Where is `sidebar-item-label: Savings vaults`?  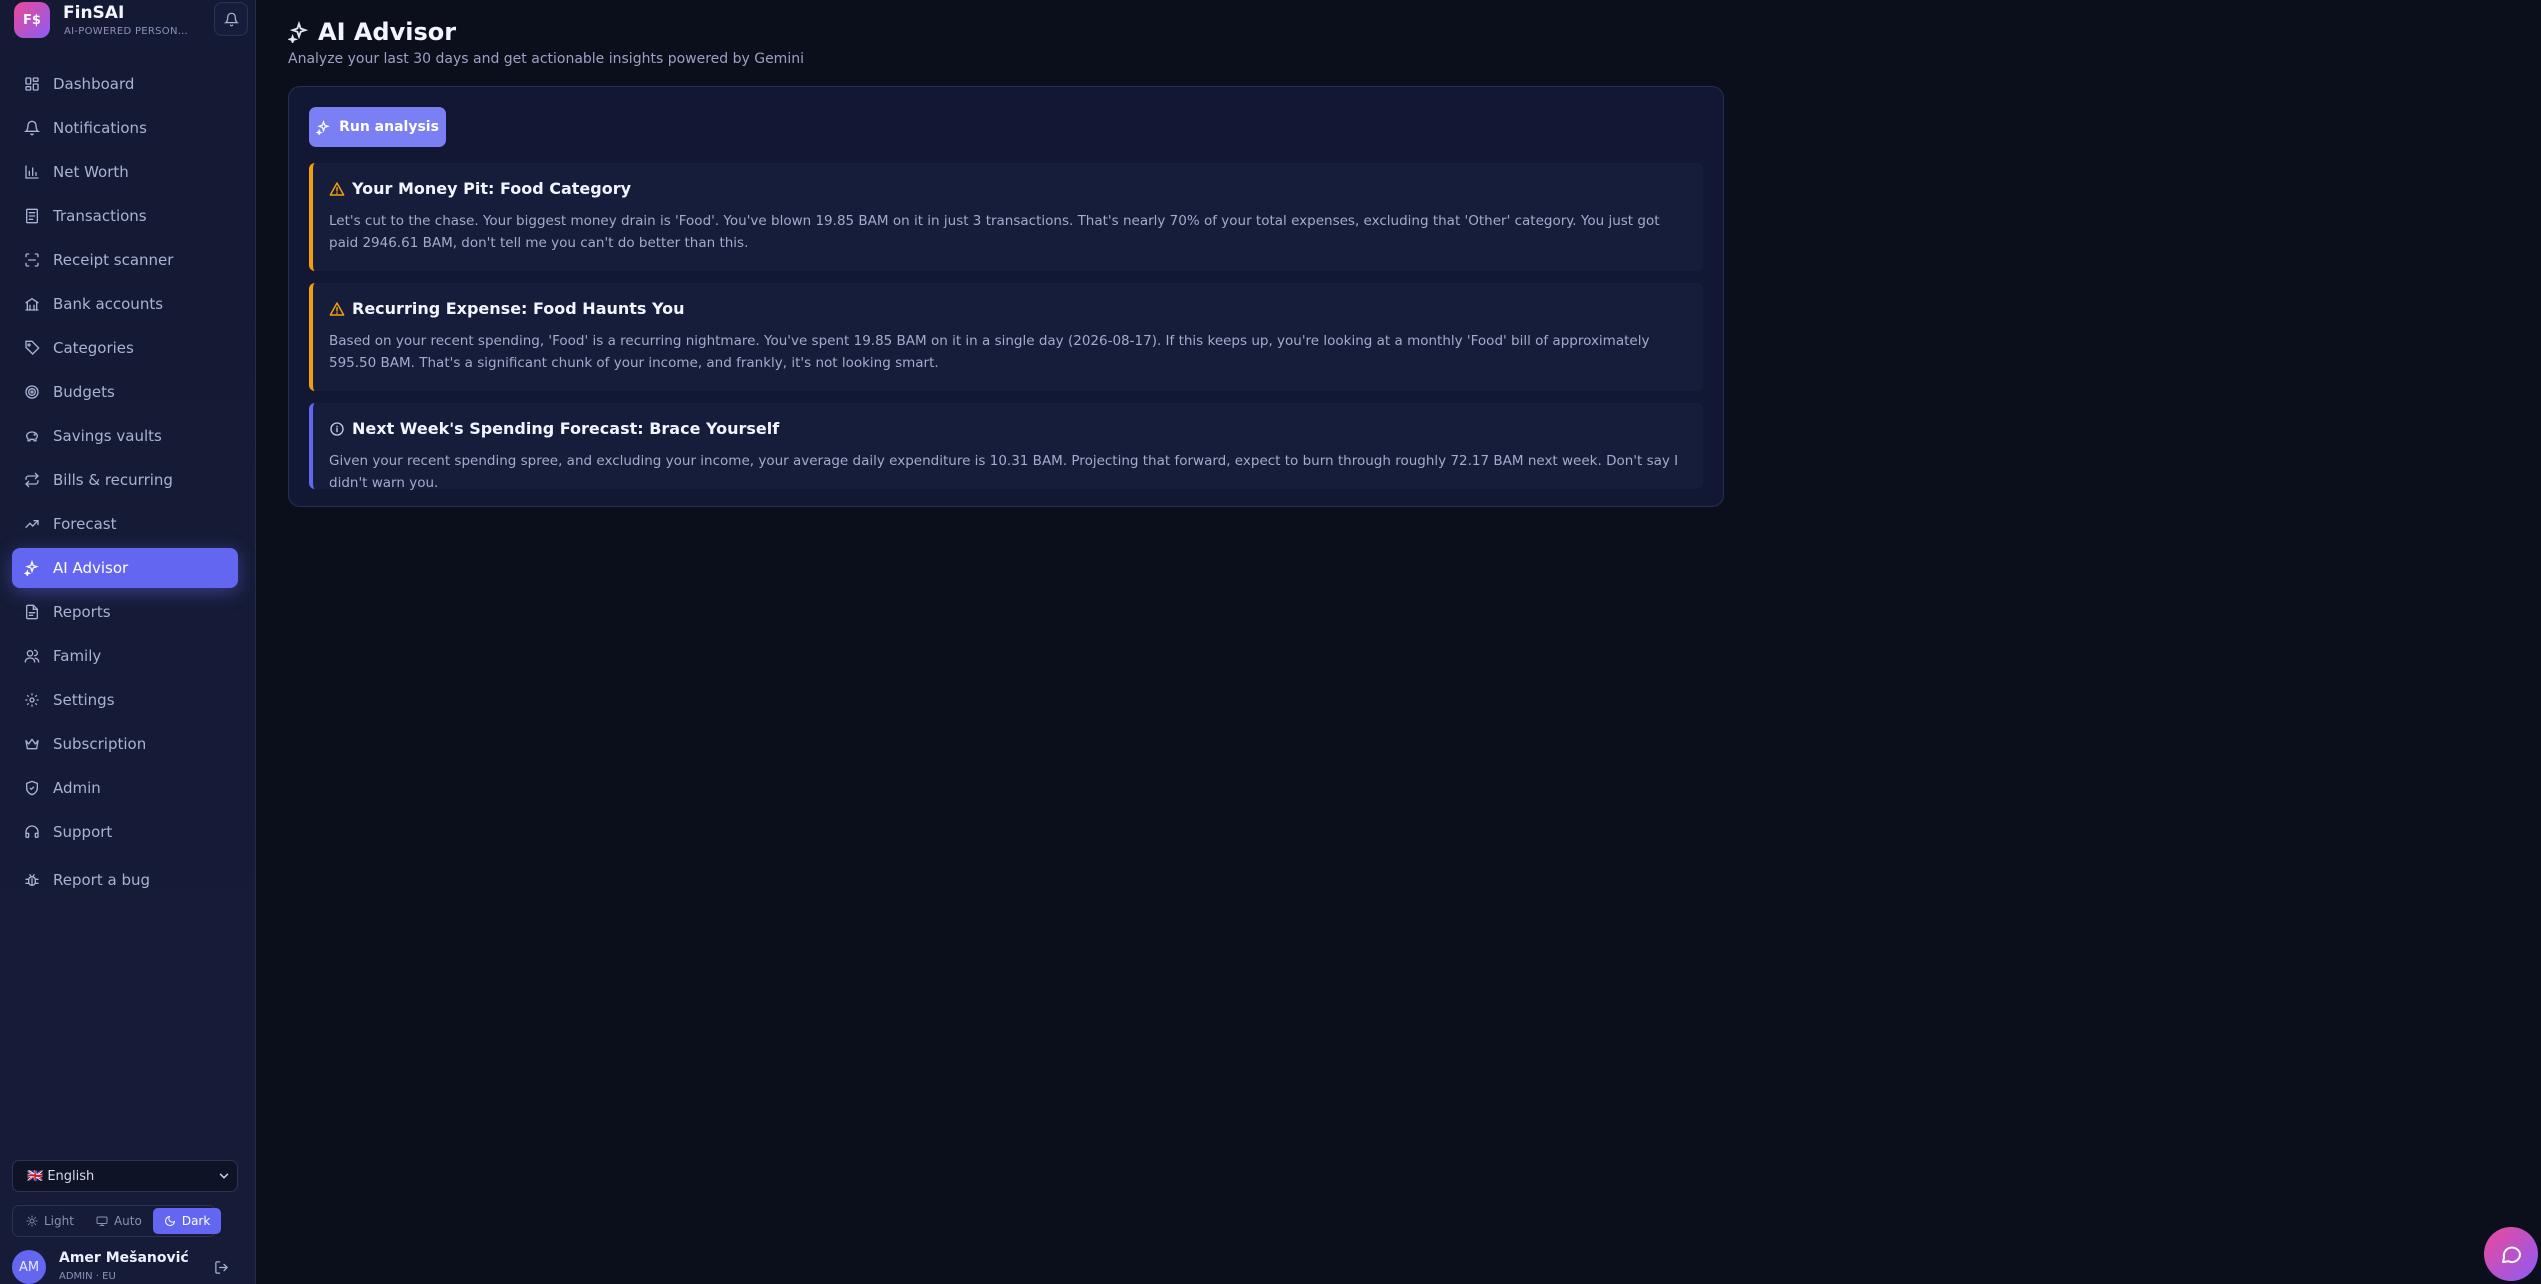
sidebar-item-label: Savings vaults is located at coordinates (107, 436).